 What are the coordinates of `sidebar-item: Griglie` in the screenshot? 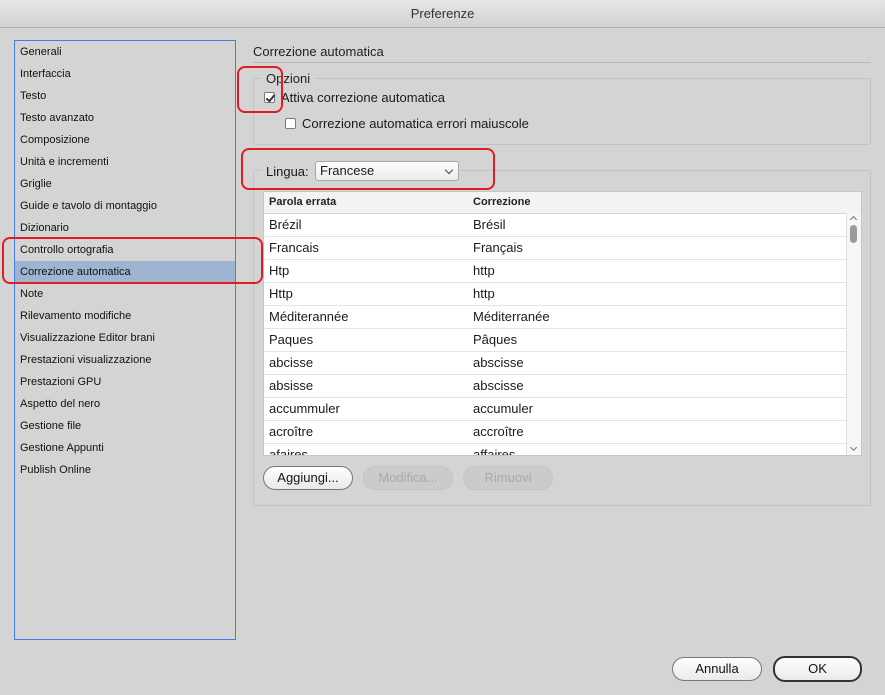 It's located at (125, 184).